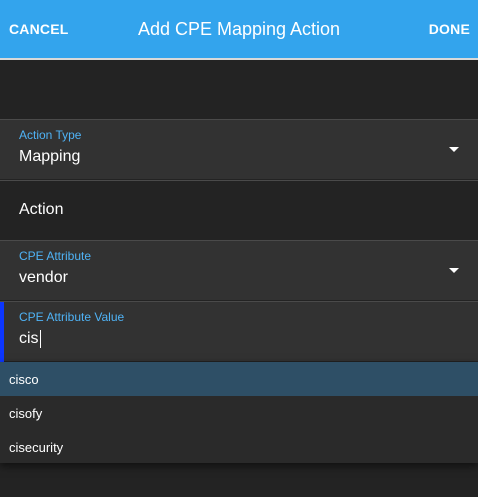  I want to click on text-cursor, so click(40, 339).